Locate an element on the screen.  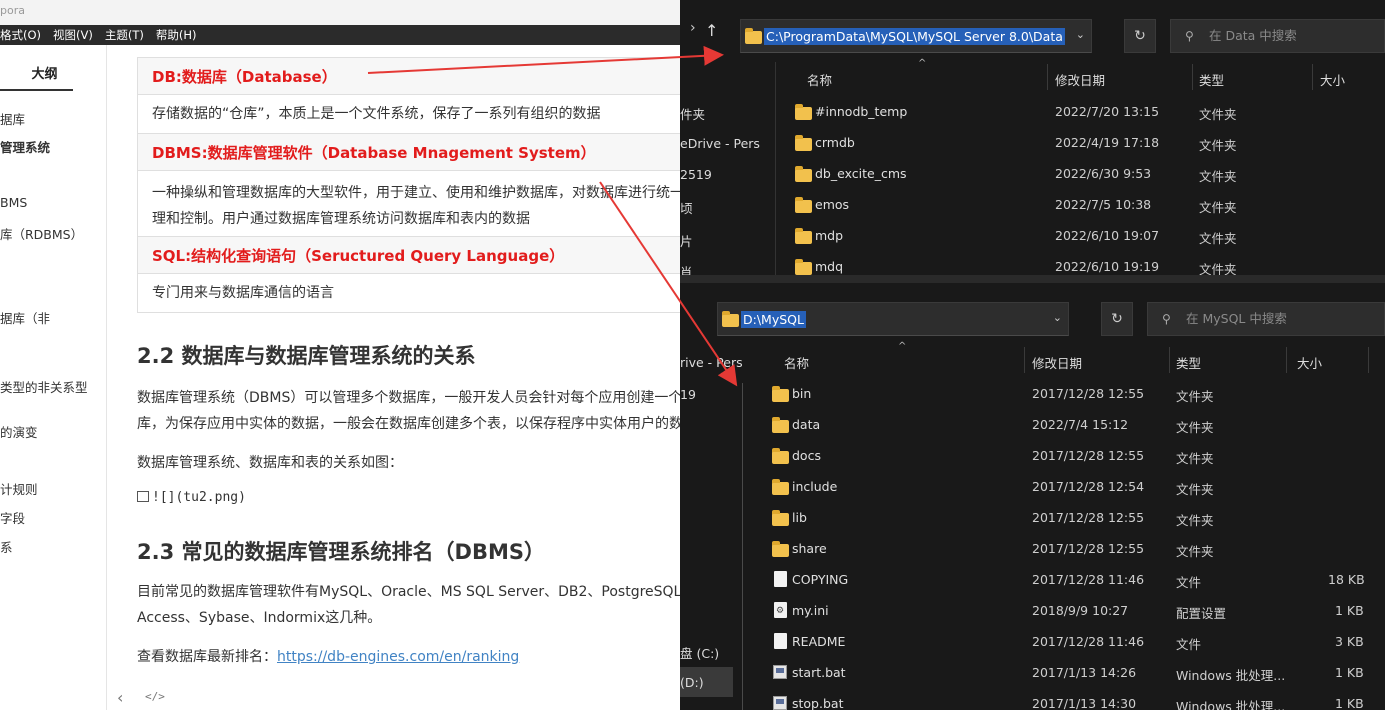
outline-item: 据库 is located at coordinates (12, 118).